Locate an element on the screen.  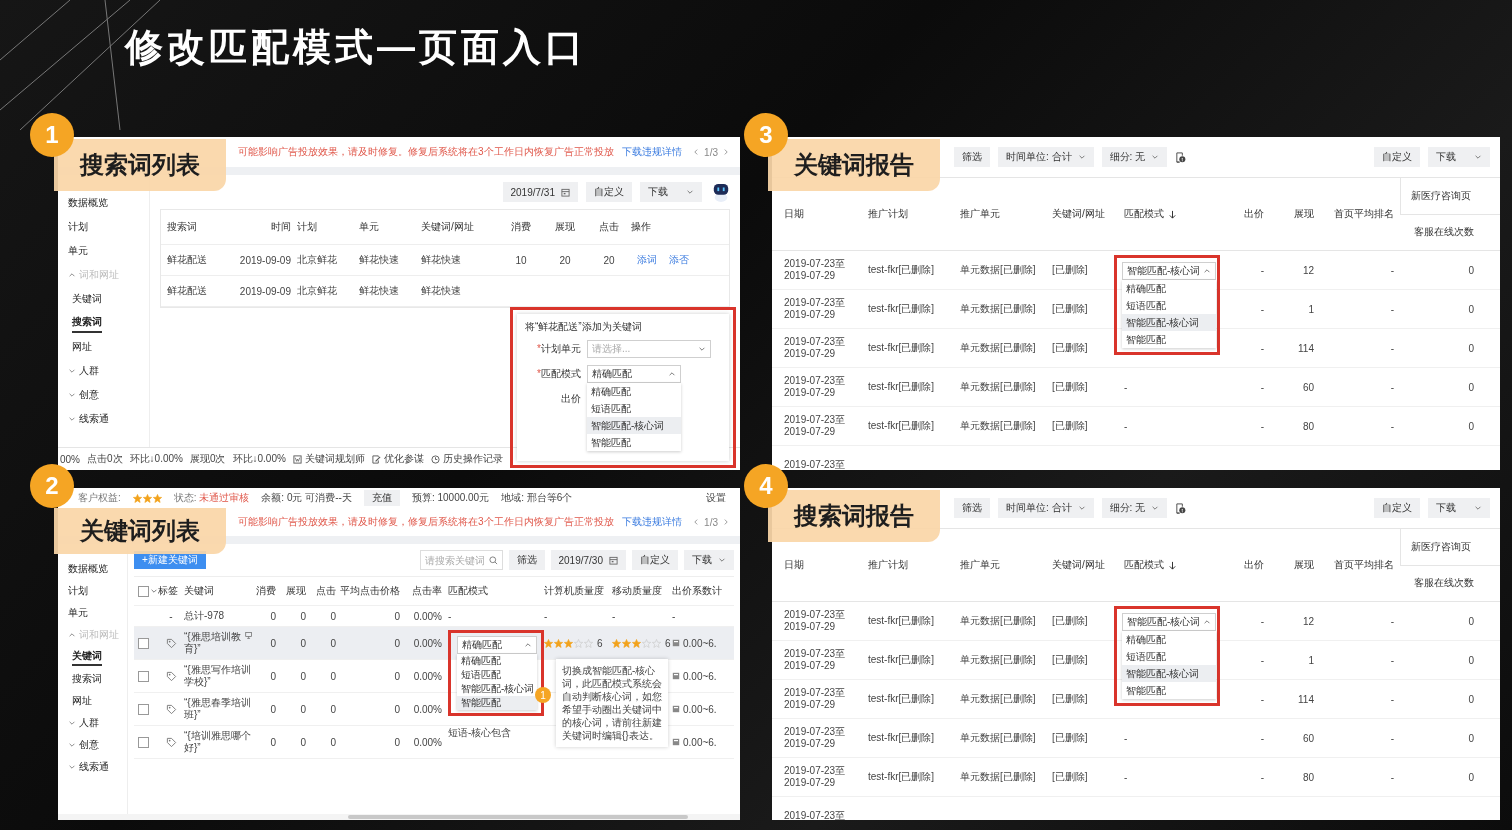
table-cell: 鲜花快速 is located at coordinates (441, 260).